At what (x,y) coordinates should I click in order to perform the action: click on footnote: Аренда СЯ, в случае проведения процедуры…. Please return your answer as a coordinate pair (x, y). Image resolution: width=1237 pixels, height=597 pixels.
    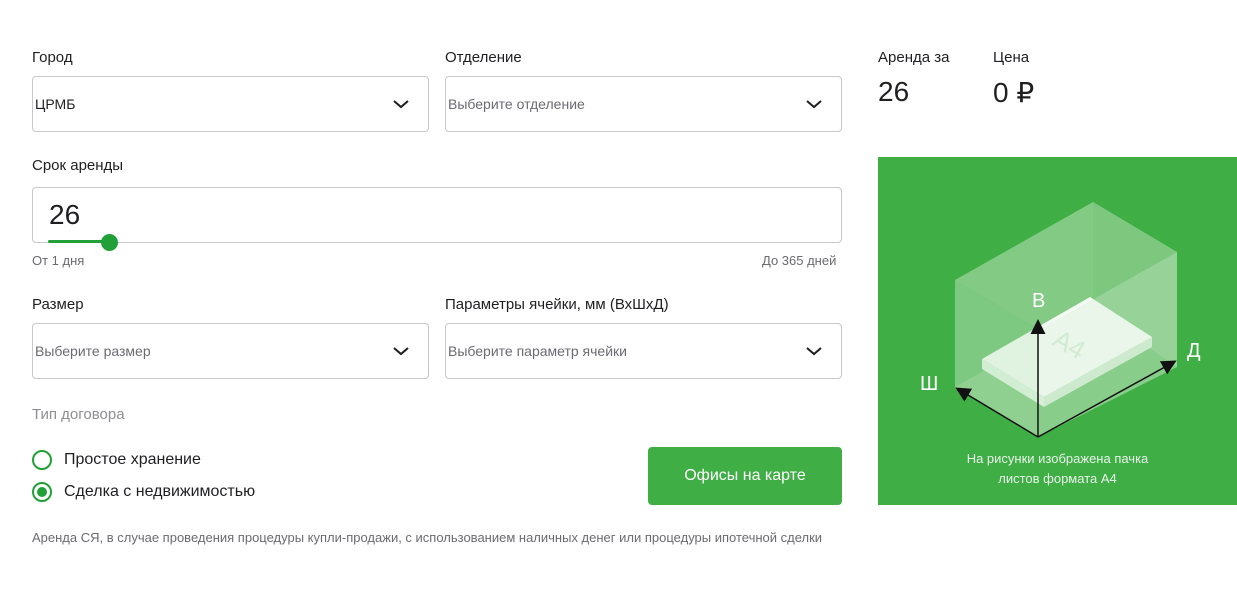
    Looking at the image, I should click on (427, 537).